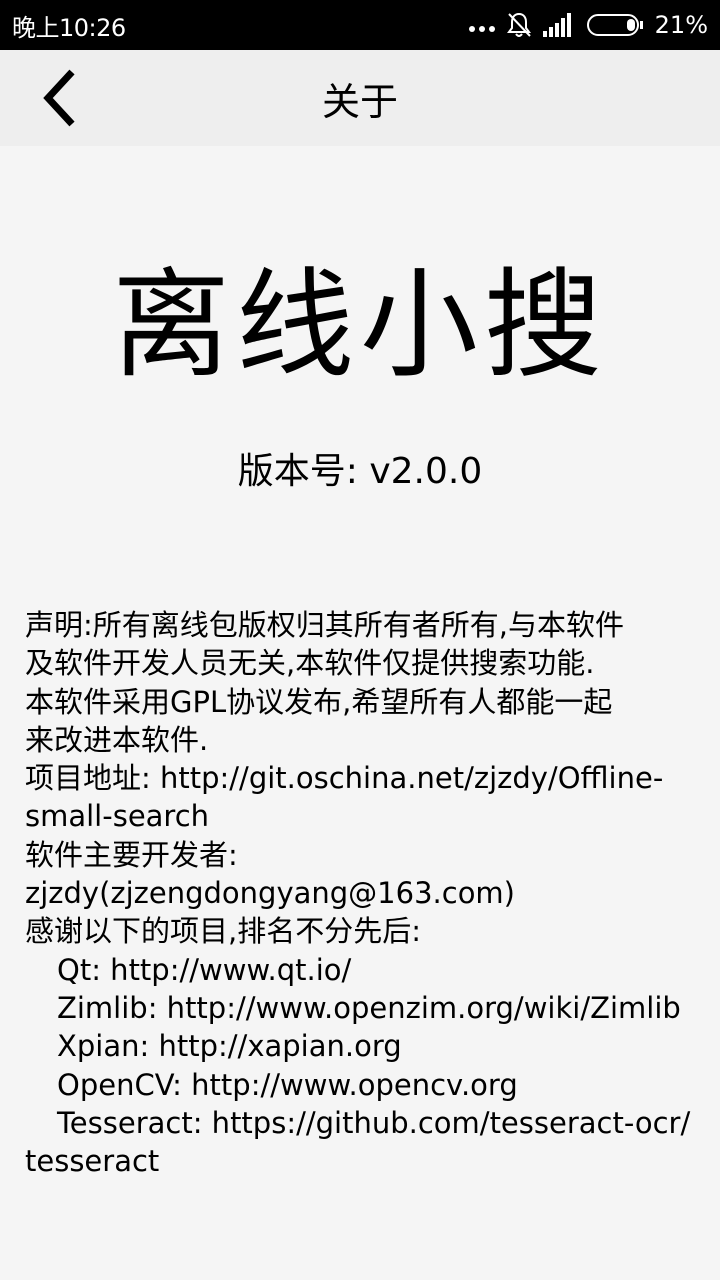  I want to click on status-time: 晚上10:26, so click(69, 27).